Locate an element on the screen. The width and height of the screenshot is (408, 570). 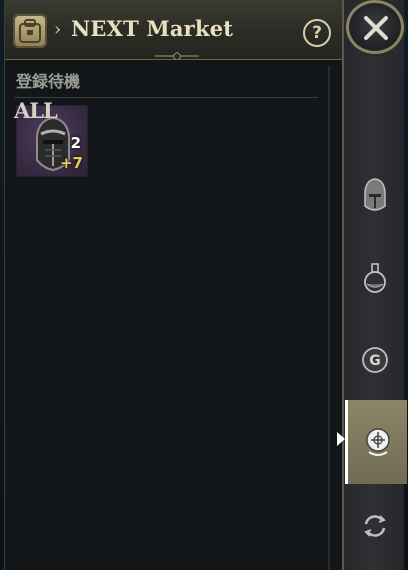
tab-all: ALL is located at coordinates (36, 110).